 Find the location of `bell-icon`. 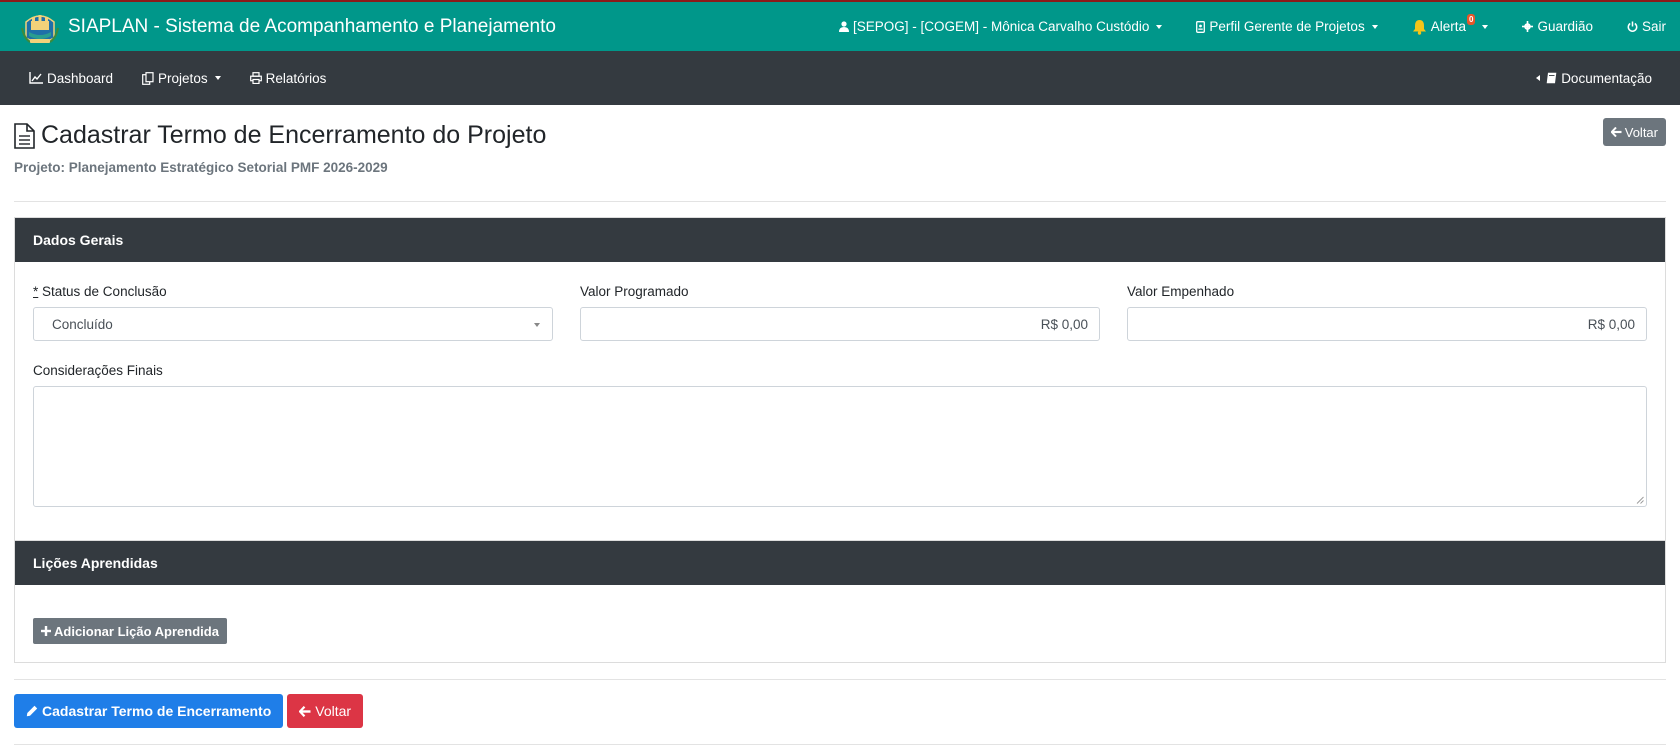

bell-icon is located at coordinates (1419, 27).